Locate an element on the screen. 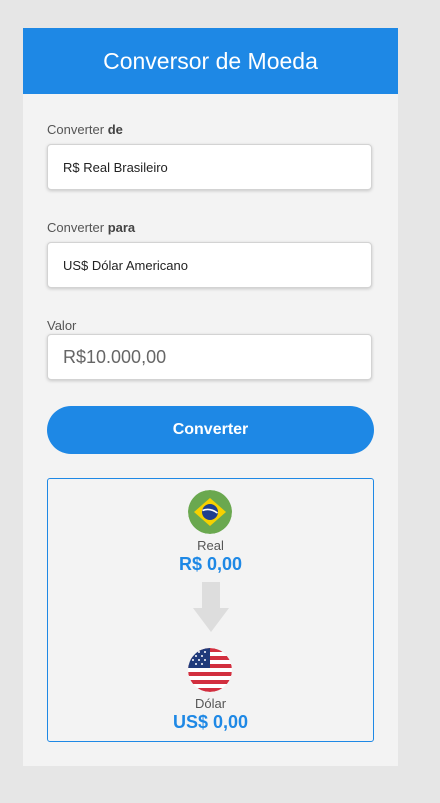 Image resolution: width=440 pixels, height=803 pixels. header: Conversor de Moeda is located at coordinates (210, 61).